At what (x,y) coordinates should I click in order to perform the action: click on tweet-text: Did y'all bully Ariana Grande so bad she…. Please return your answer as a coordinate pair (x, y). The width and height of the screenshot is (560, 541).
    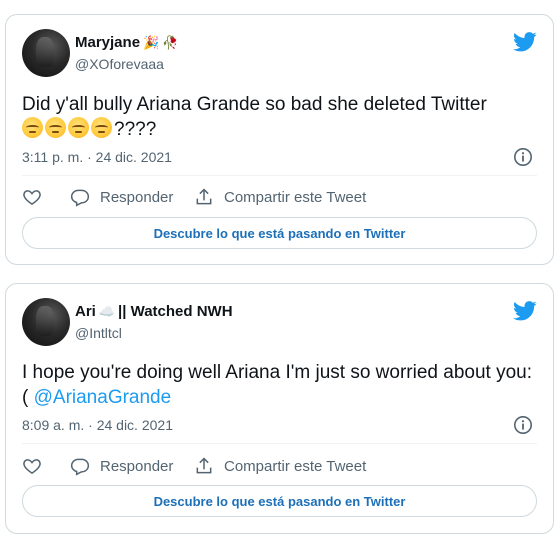
    Looking at the image, I should click on (279, 117).